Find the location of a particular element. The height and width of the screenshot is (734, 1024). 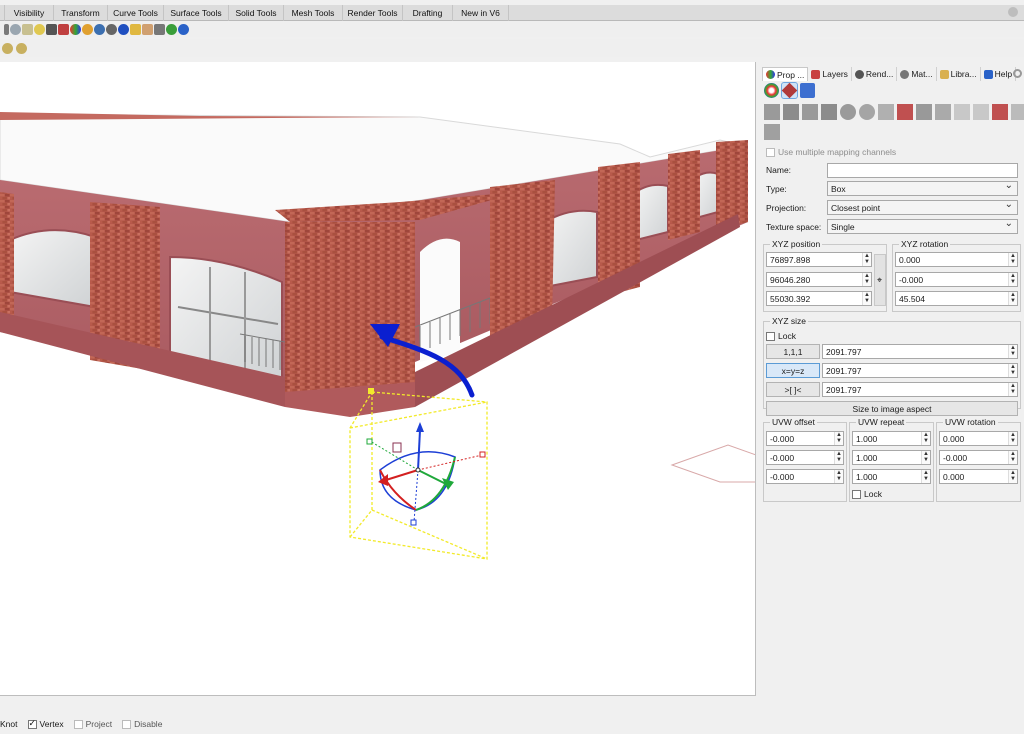

size-fit-button: >[ ]< is located at coordinates (793, 389).